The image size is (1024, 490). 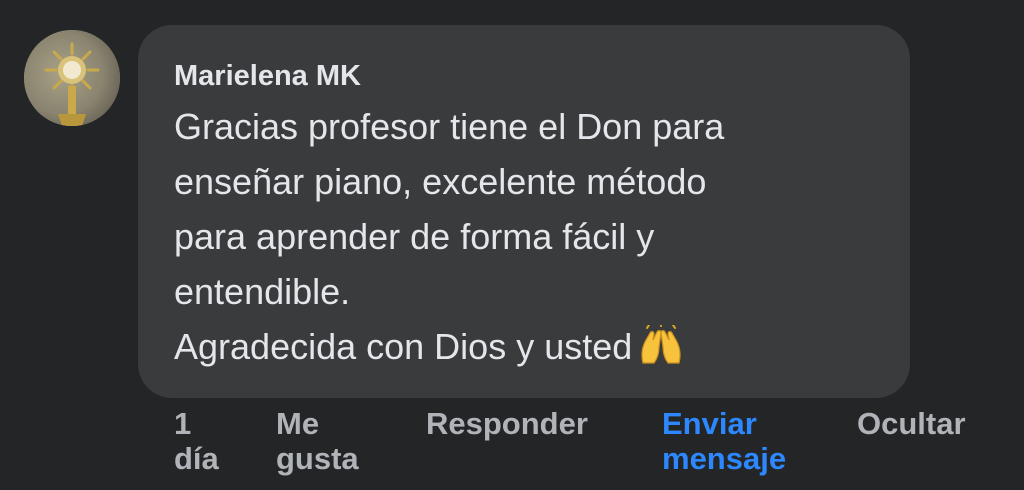 I want to click on comment-line: para aprender de forma fácil y, so click(x=414, y=236).